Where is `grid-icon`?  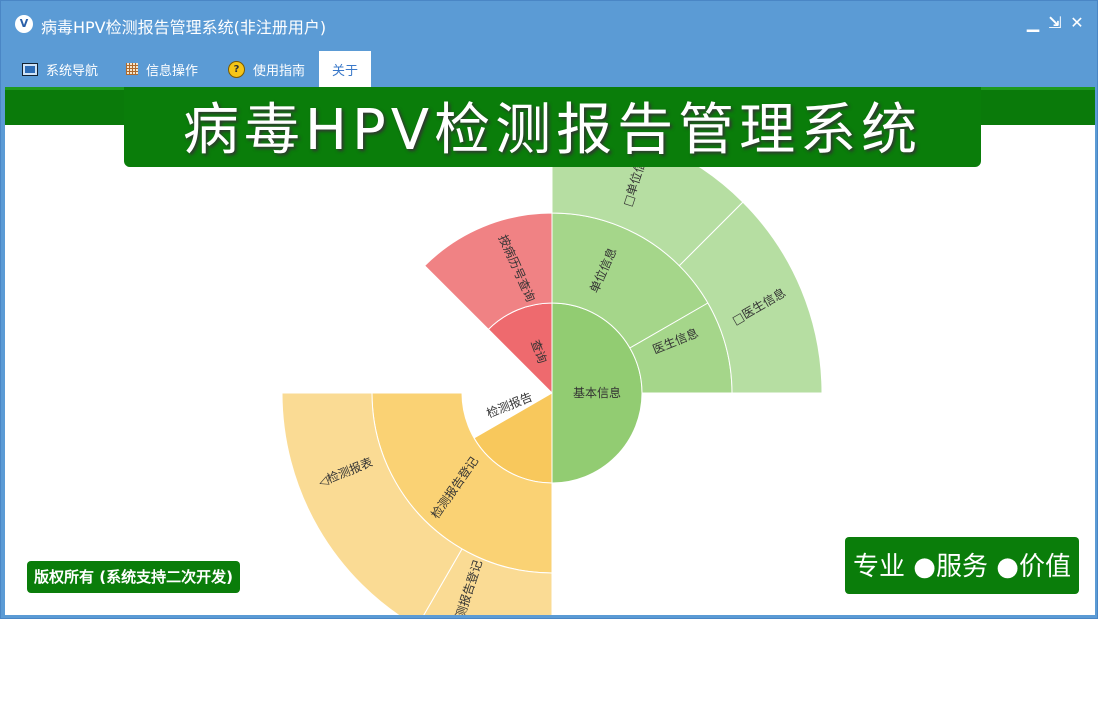
grid-icon is located at coordinates (132, 69).